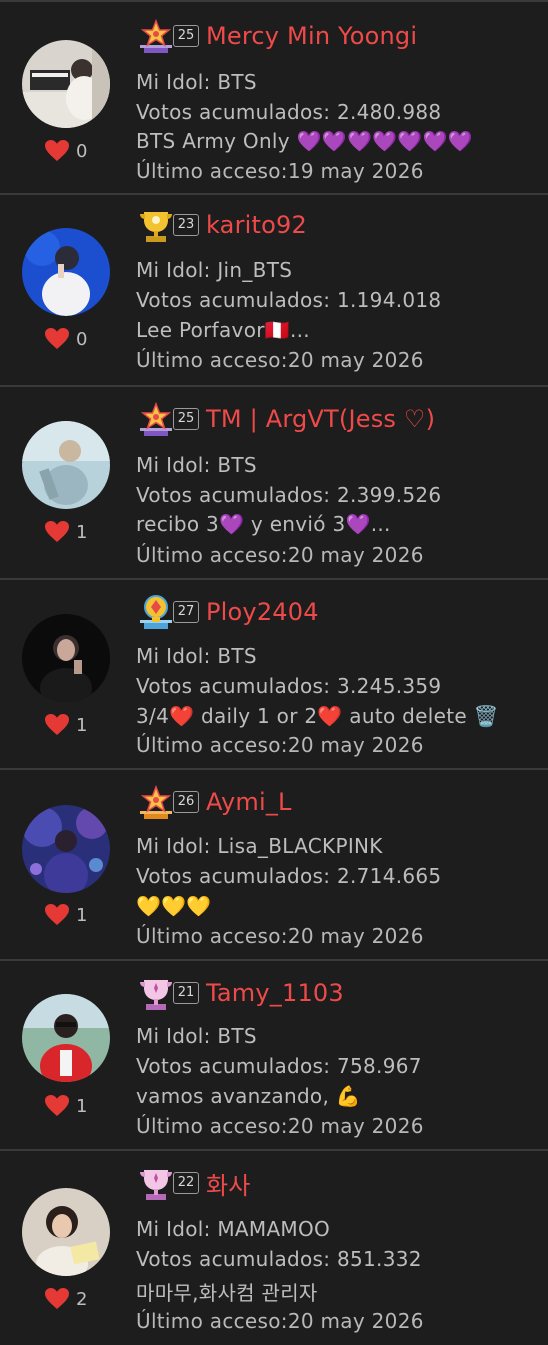 Image resolution: width=548 pixels, height=1345 pixels. Describe the element at coordinates (169, 1183) in the screenshot. I see `pink-trophy-badge-icon: 22` at that location.